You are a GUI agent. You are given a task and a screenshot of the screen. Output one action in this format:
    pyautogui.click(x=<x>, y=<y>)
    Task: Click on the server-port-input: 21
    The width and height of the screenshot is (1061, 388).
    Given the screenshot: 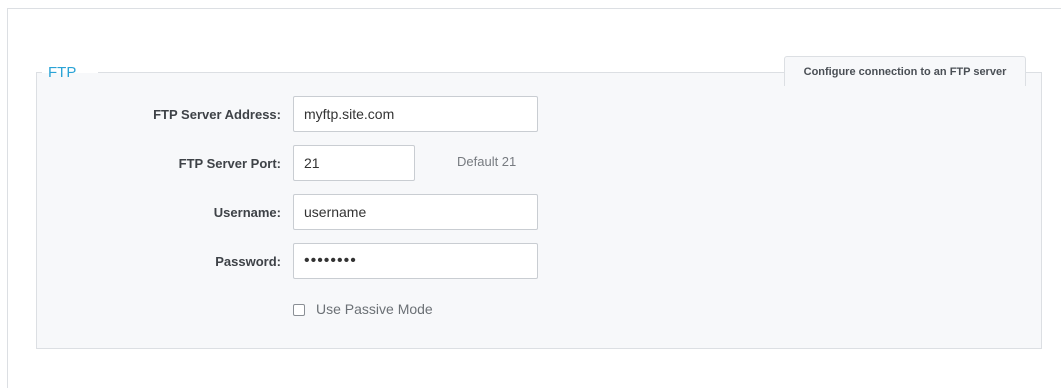 What is the action you would take?
    pyautogui.click(x=354, y=163)
    